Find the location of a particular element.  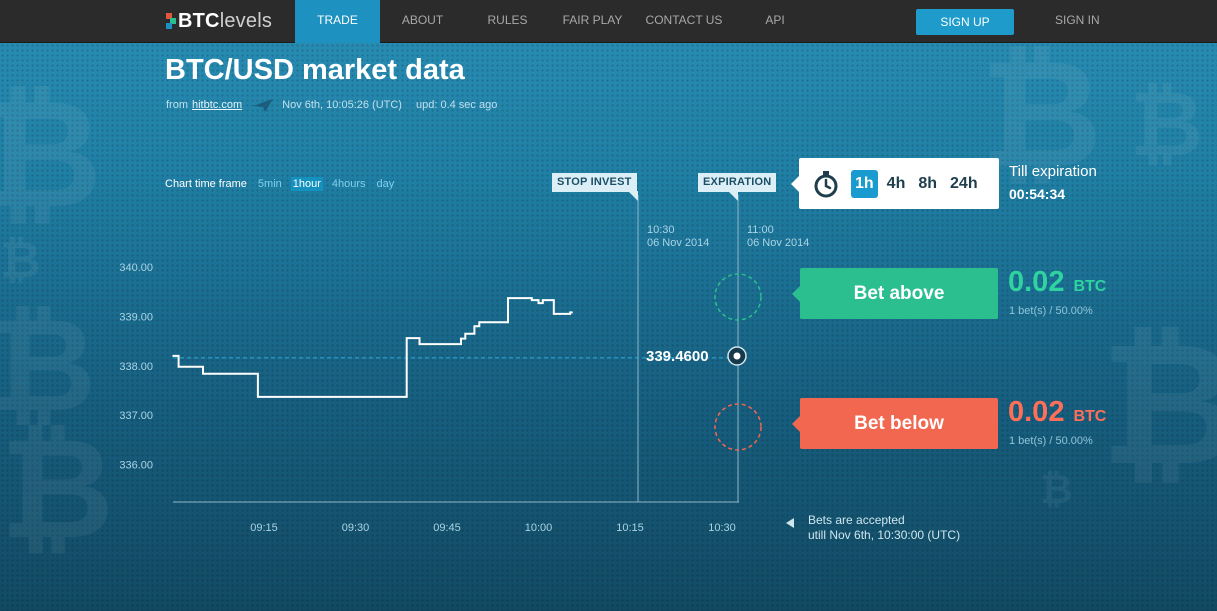

nav-item-trade: TRADE is located at coordinates (337, 21).